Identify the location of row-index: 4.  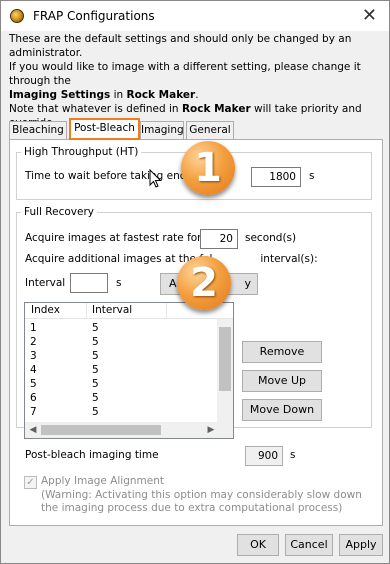
(33, 370).